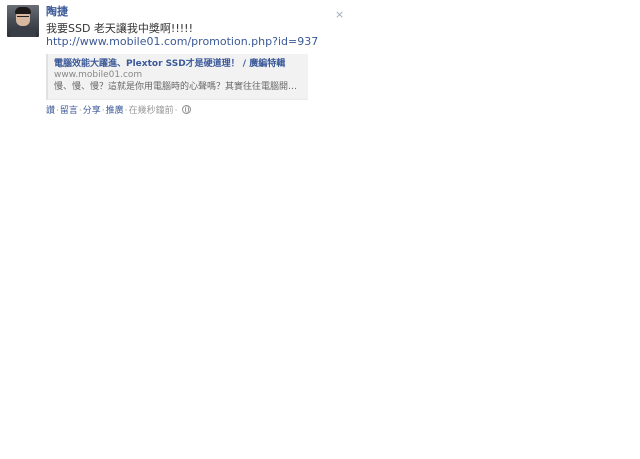 This screenshot has height=459, width=640. I want to click on avatar-glasses, so click(23, 18).